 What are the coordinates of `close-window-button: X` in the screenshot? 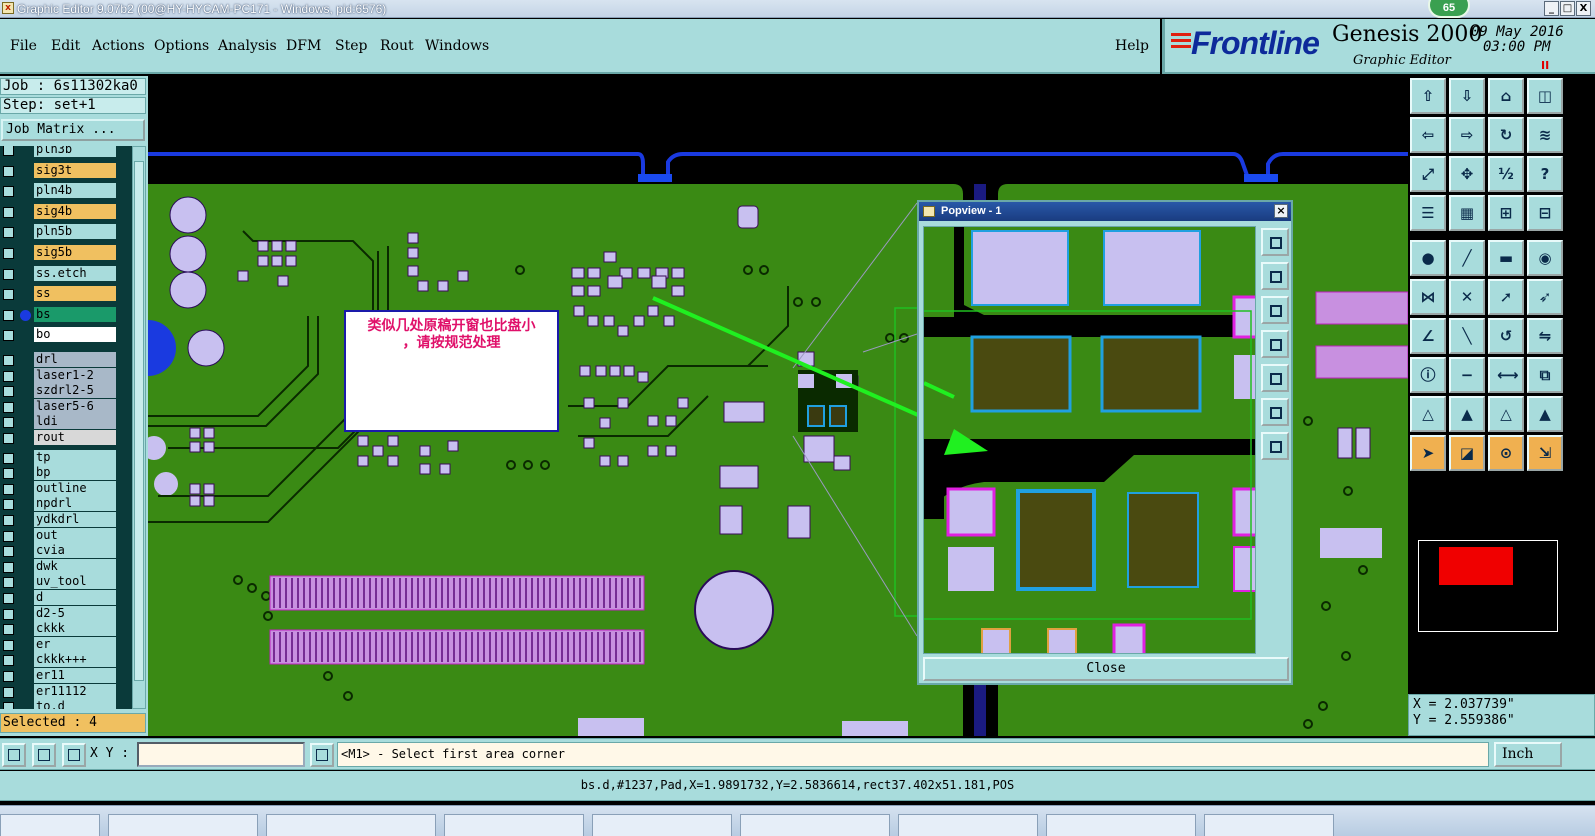 It's located at (1583, 8).